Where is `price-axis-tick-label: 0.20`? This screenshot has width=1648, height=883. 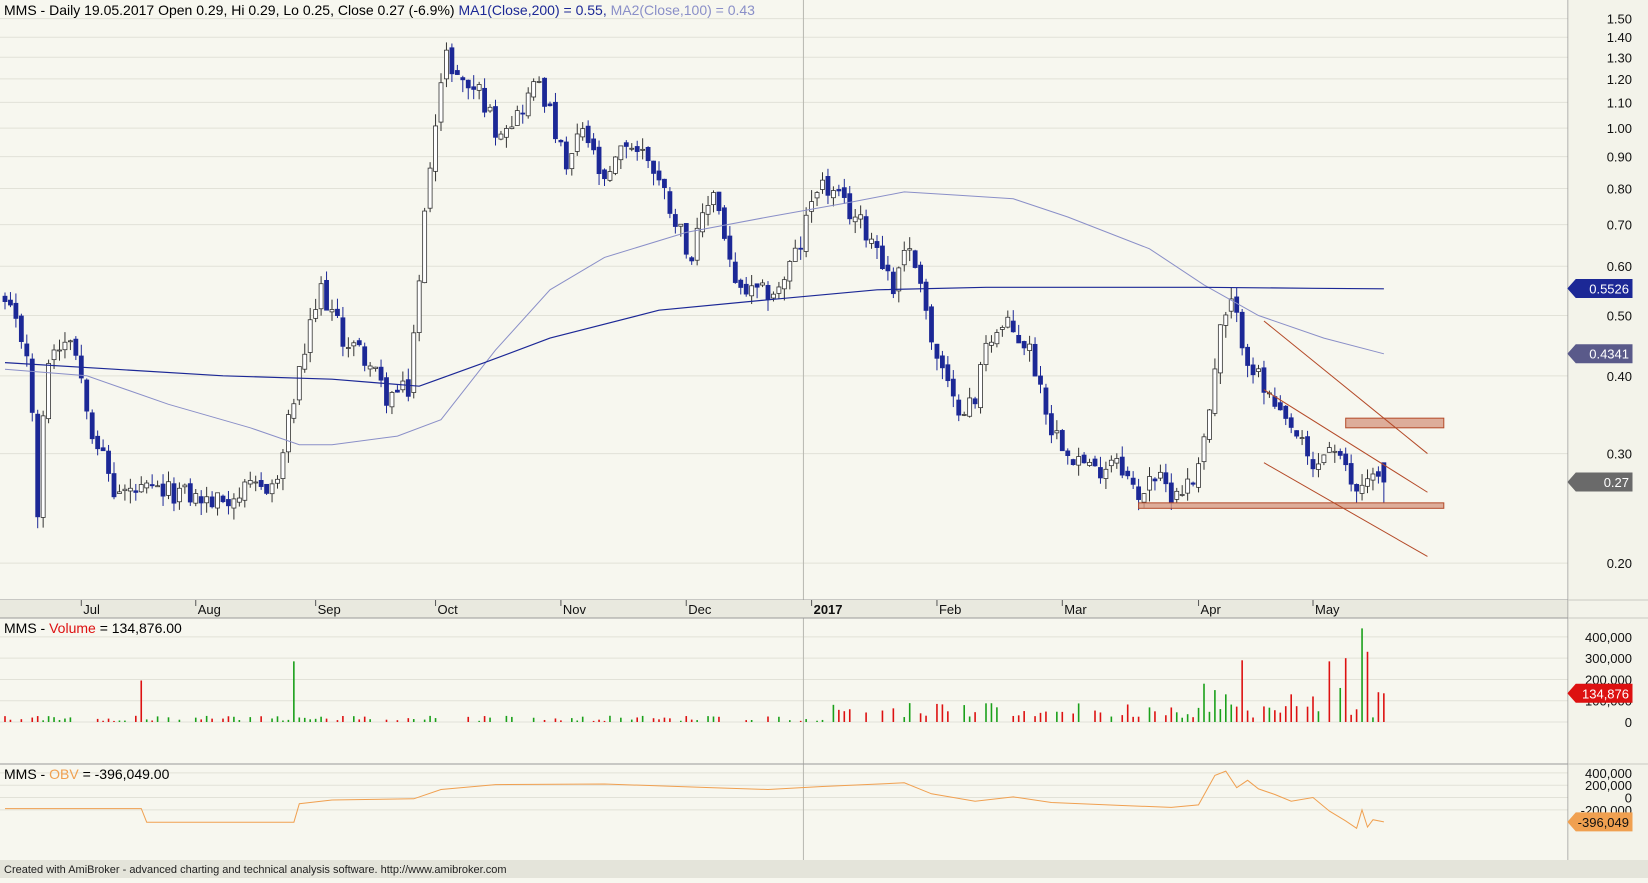 price-axis-tick-label: 0.20 is located at coordinates (1619, 563).